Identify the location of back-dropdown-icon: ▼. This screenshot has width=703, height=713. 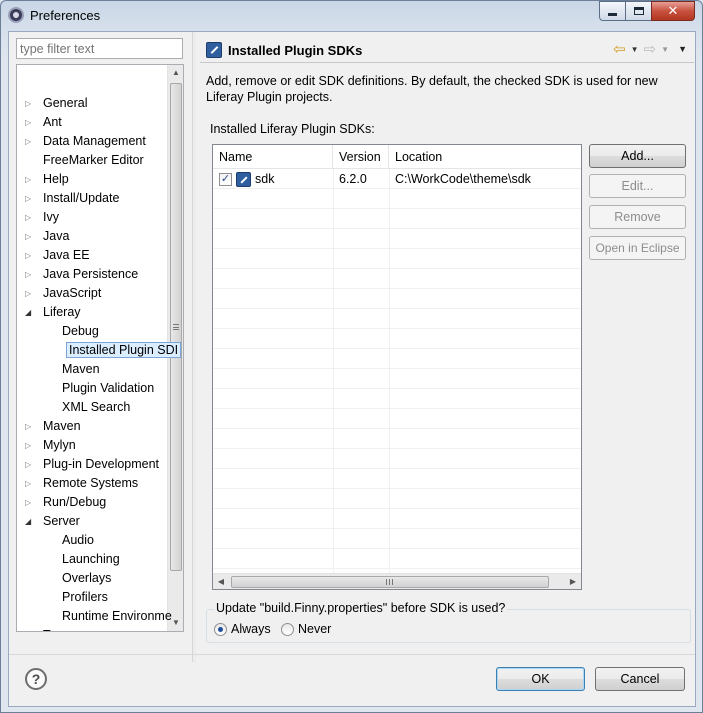
(635, 49).